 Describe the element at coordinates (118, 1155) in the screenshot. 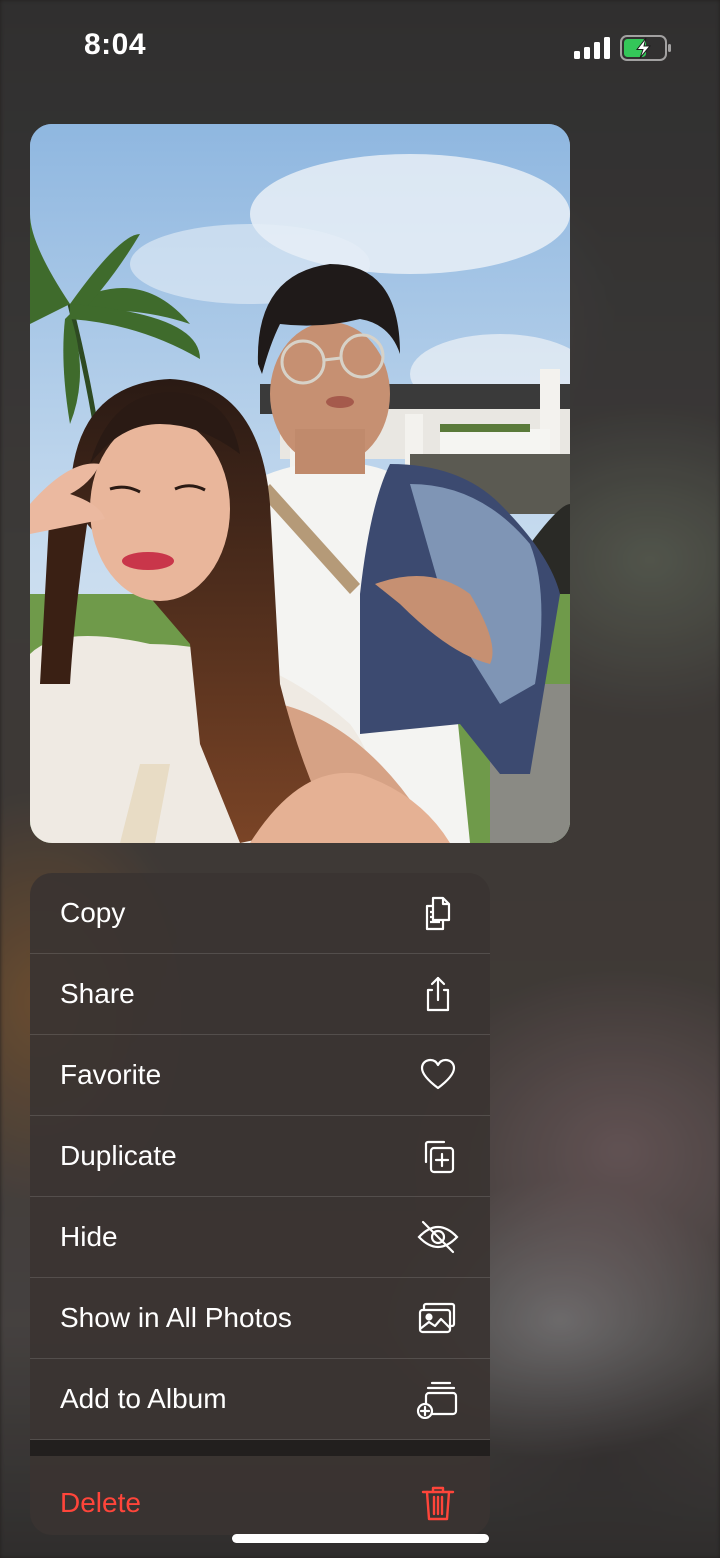

I see `menu-label-duplicate: Duplicate` at that location.